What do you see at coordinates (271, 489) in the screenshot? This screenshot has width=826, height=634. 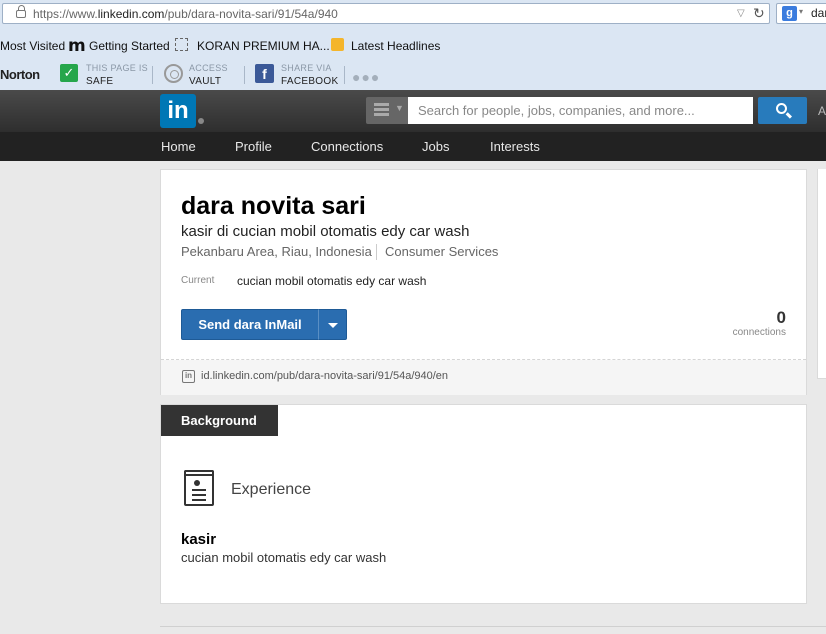 I see `experience-heading: Experience` at bounding box center [271, 489].